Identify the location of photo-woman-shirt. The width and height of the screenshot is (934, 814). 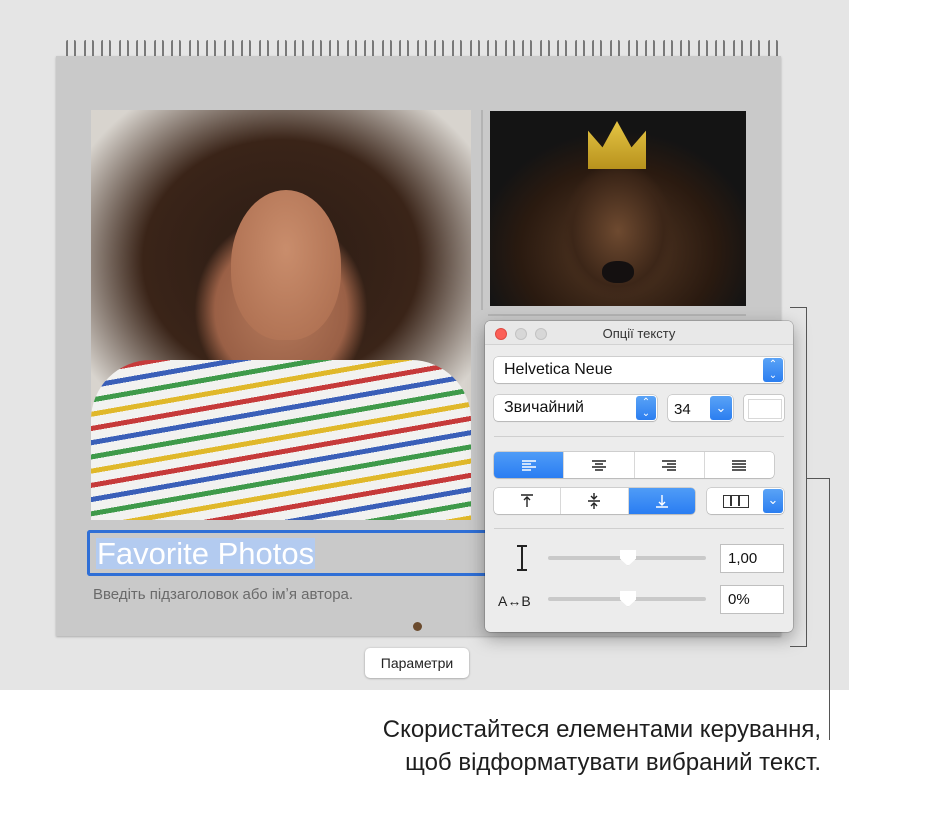
(281, 440).